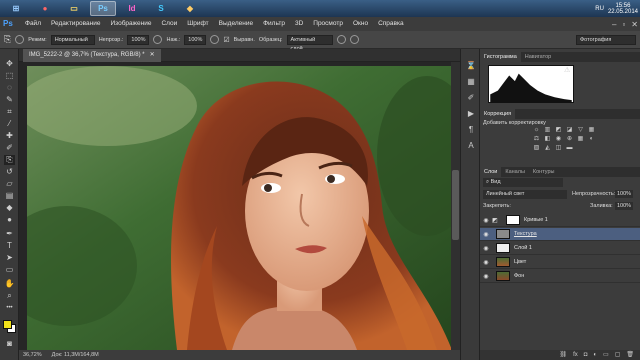  Describe the element at coordinates (623, 9) in the screenshot. I see `clock: 15:56 22.05.2014` at that location.